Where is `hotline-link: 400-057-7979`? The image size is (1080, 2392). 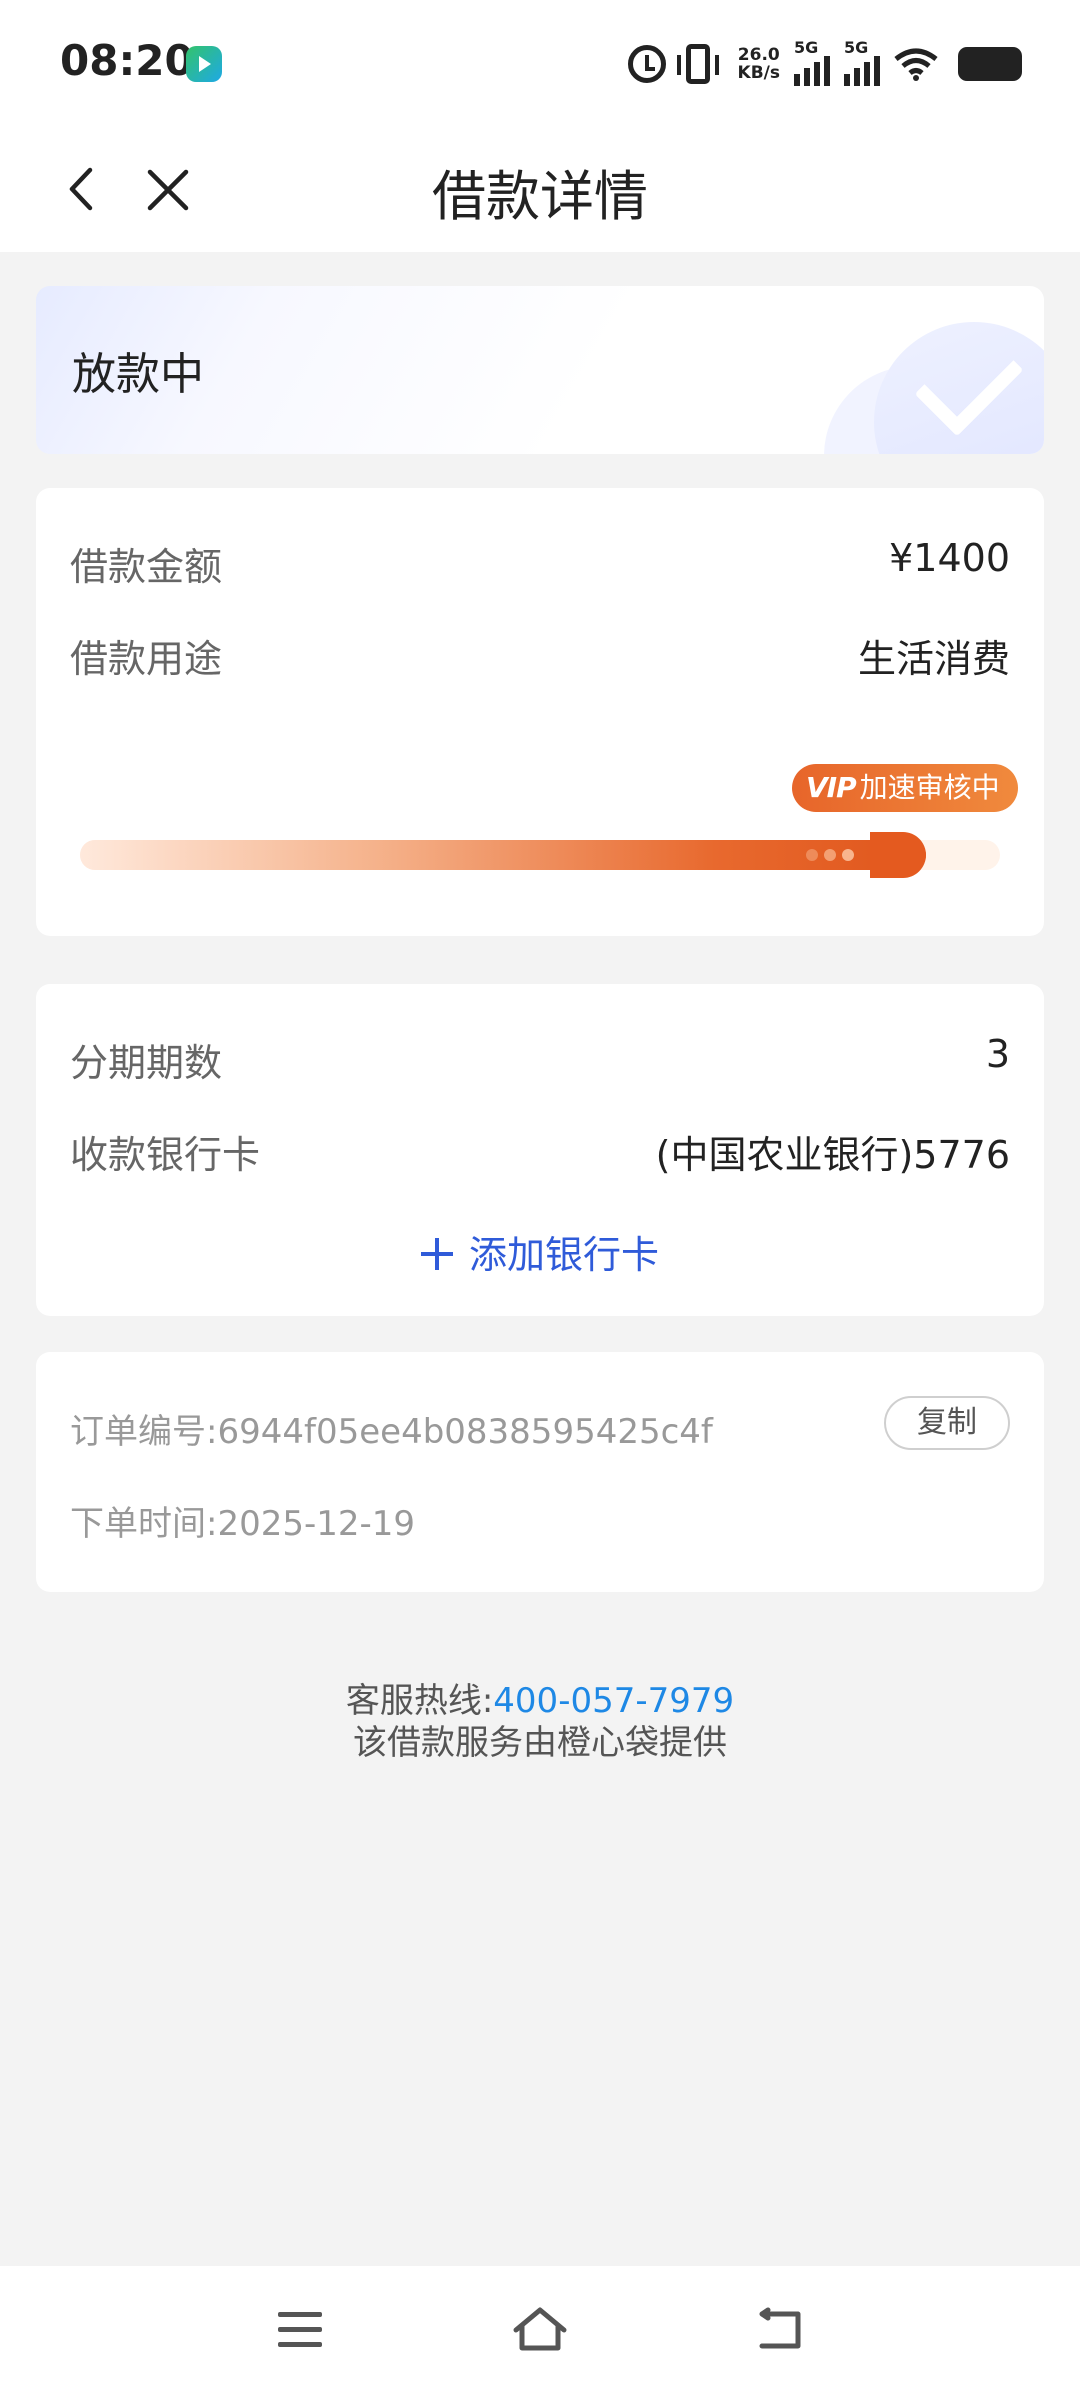
hotline-link: 400-057-7979 is located at coordinates (613, 1701).